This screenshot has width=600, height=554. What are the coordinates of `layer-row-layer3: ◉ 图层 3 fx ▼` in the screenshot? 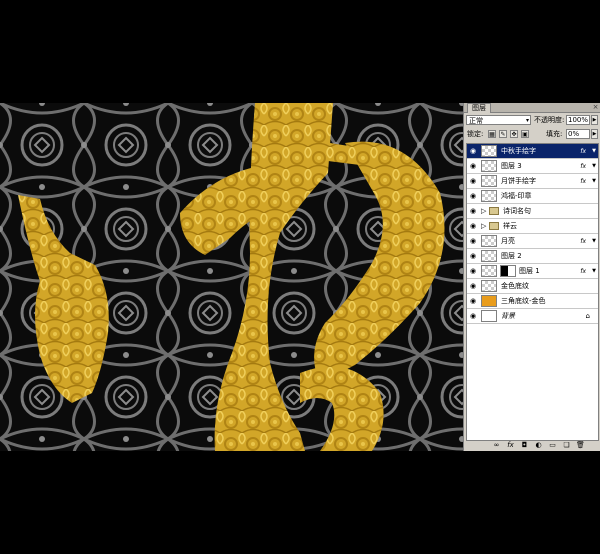 It's located at (532, 166).